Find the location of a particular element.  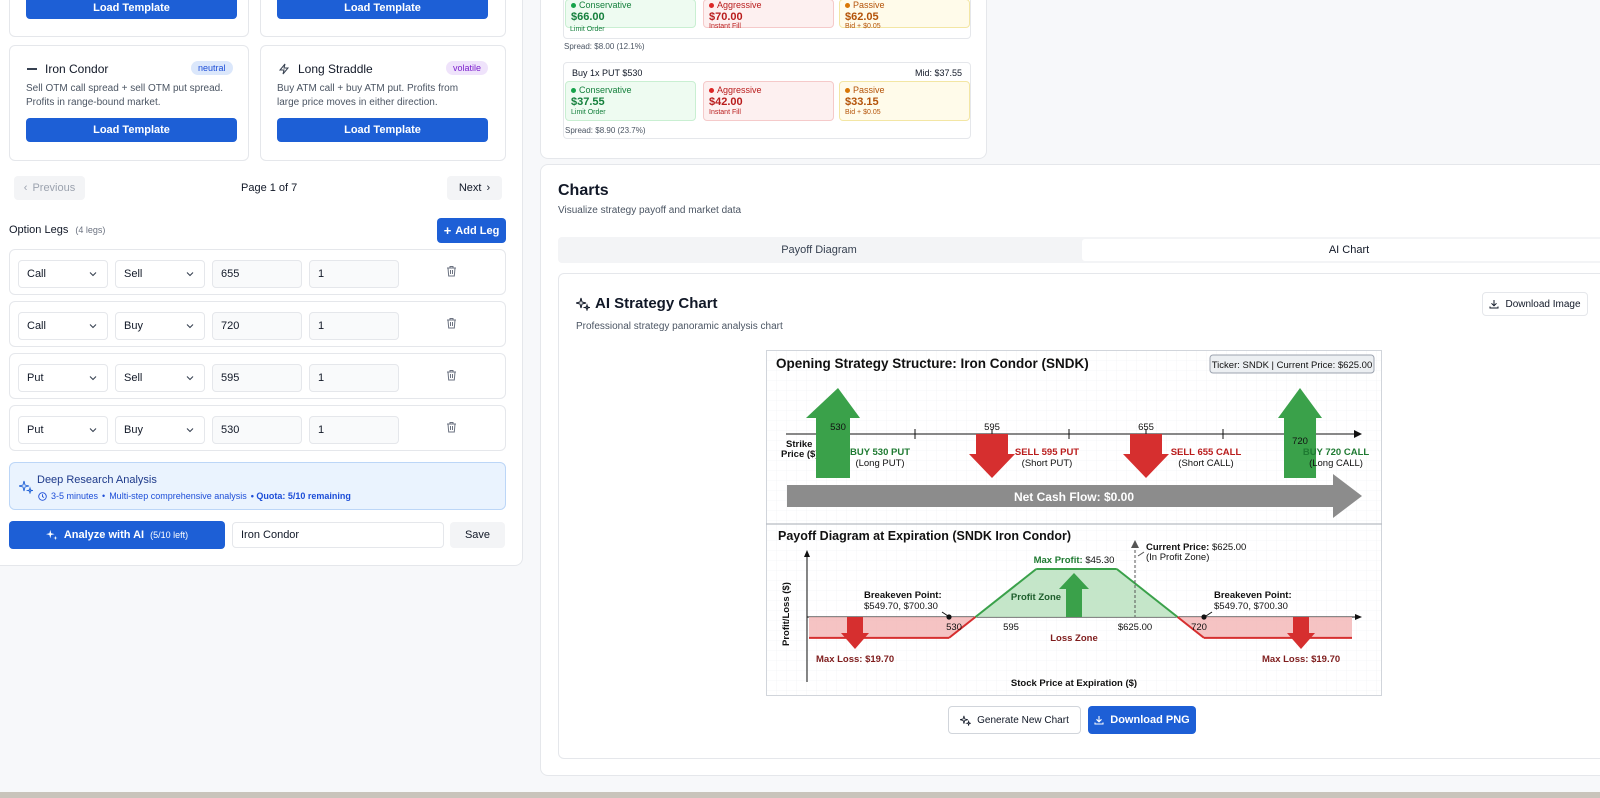

max-loss-label: Max Loss: $19.70 is located at coordinates (855, 659).